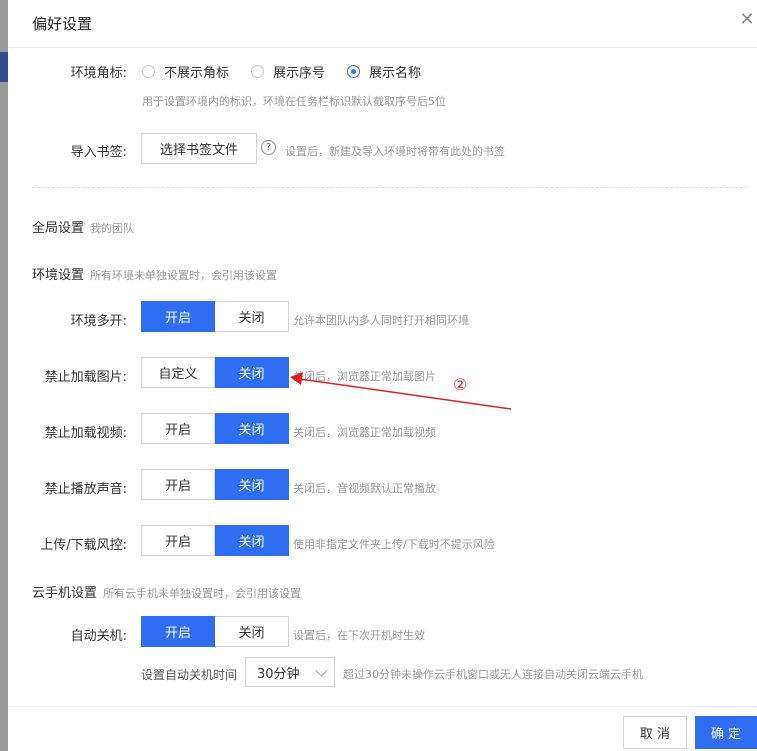  What do you see at coordinates (83, 545) in the screenshot?
I see `setting-label: 上传/下载风控:` at bounding box center [83, 545].